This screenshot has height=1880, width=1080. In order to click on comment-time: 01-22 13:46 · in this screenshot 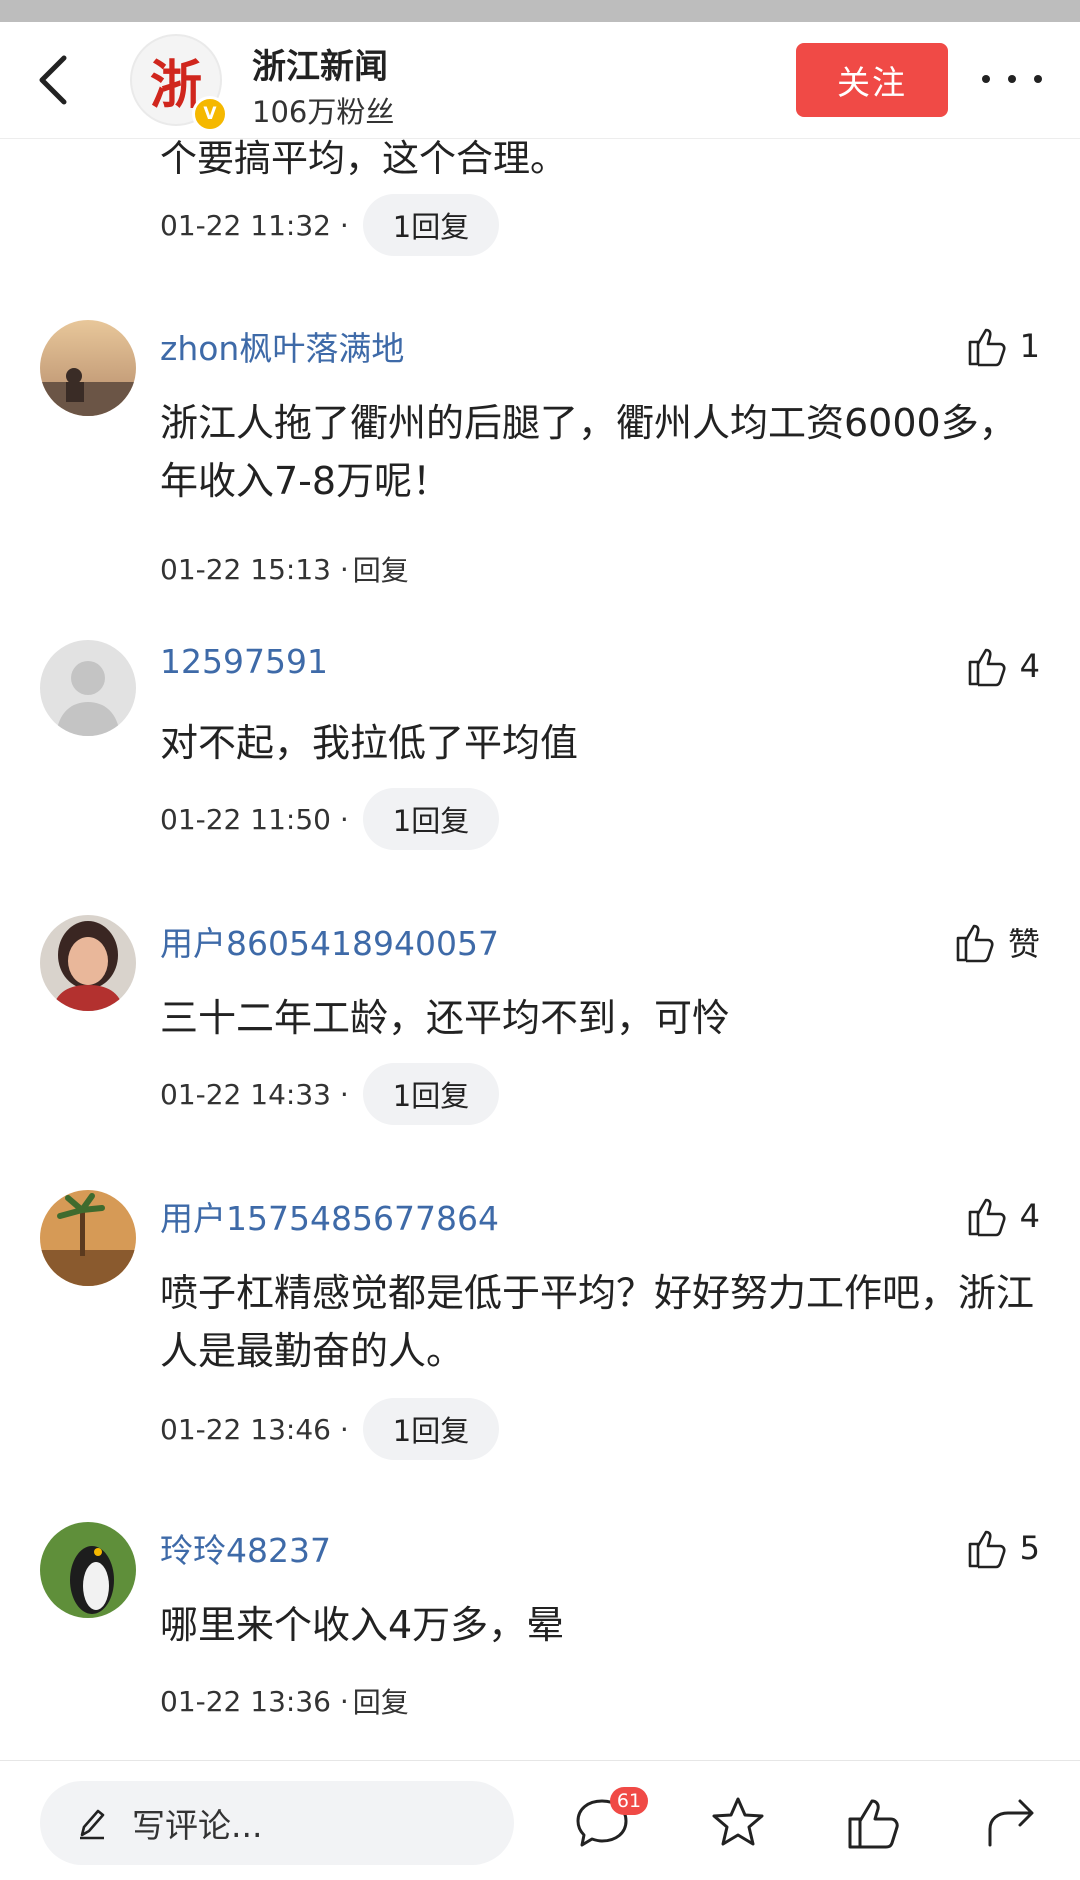, I will do `click(254, 1429)`.